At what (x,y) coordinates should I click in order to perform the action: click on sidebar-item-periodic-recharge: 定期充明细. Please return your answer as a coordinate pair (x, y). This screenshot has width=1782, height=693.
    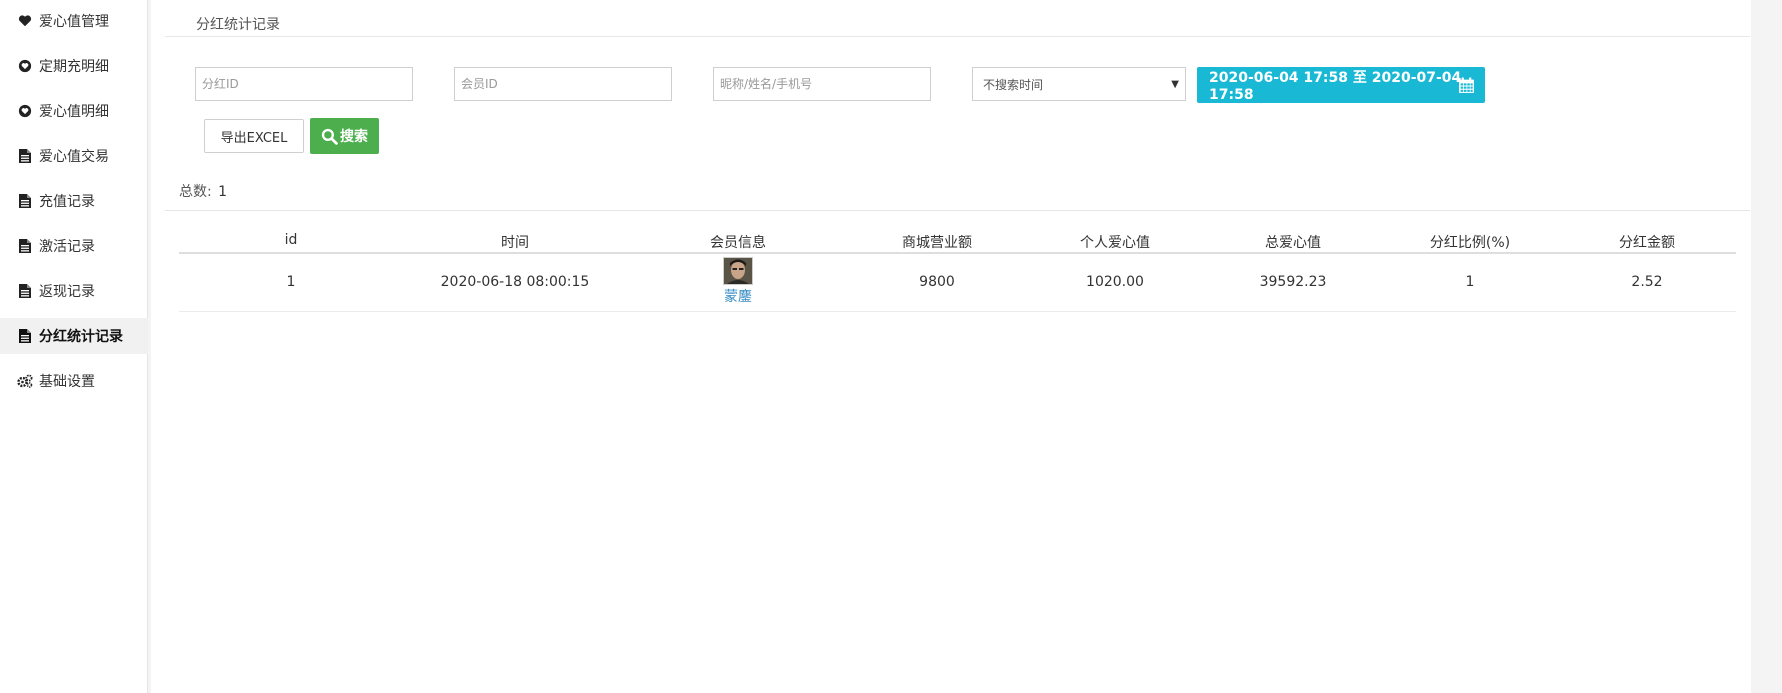
    Looking at the image, I should click on (74, 66).